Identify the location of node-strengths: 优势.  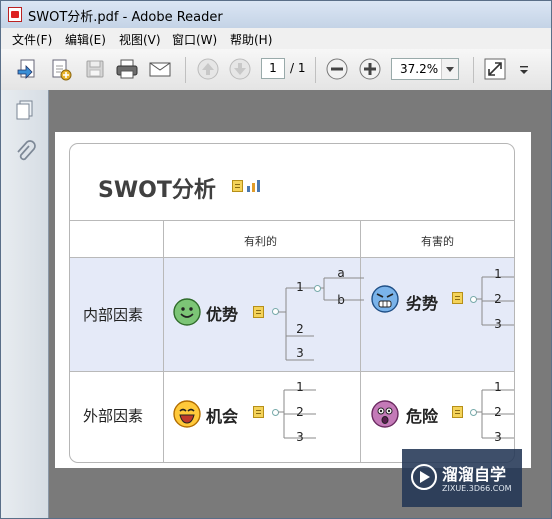
(222, 314).